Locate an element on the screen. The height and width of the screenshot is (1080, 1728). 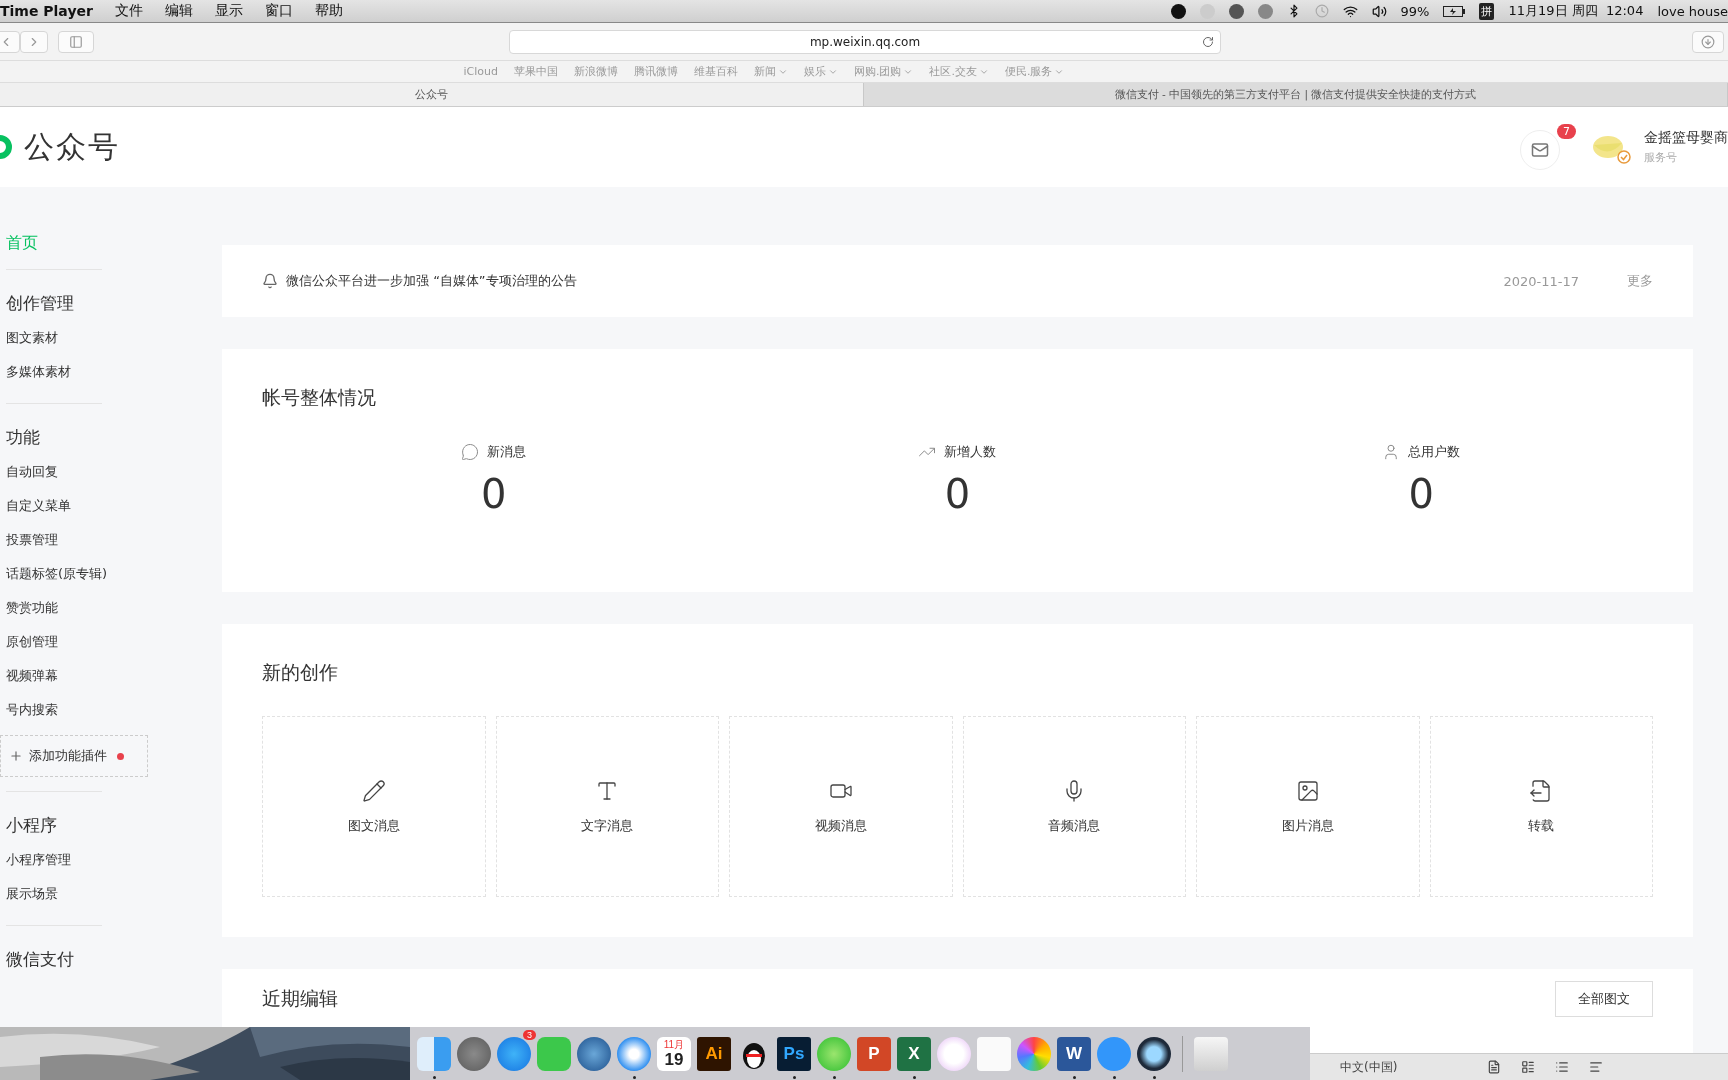
browser-tab: 公众号 is located at coordinates (432, 94).